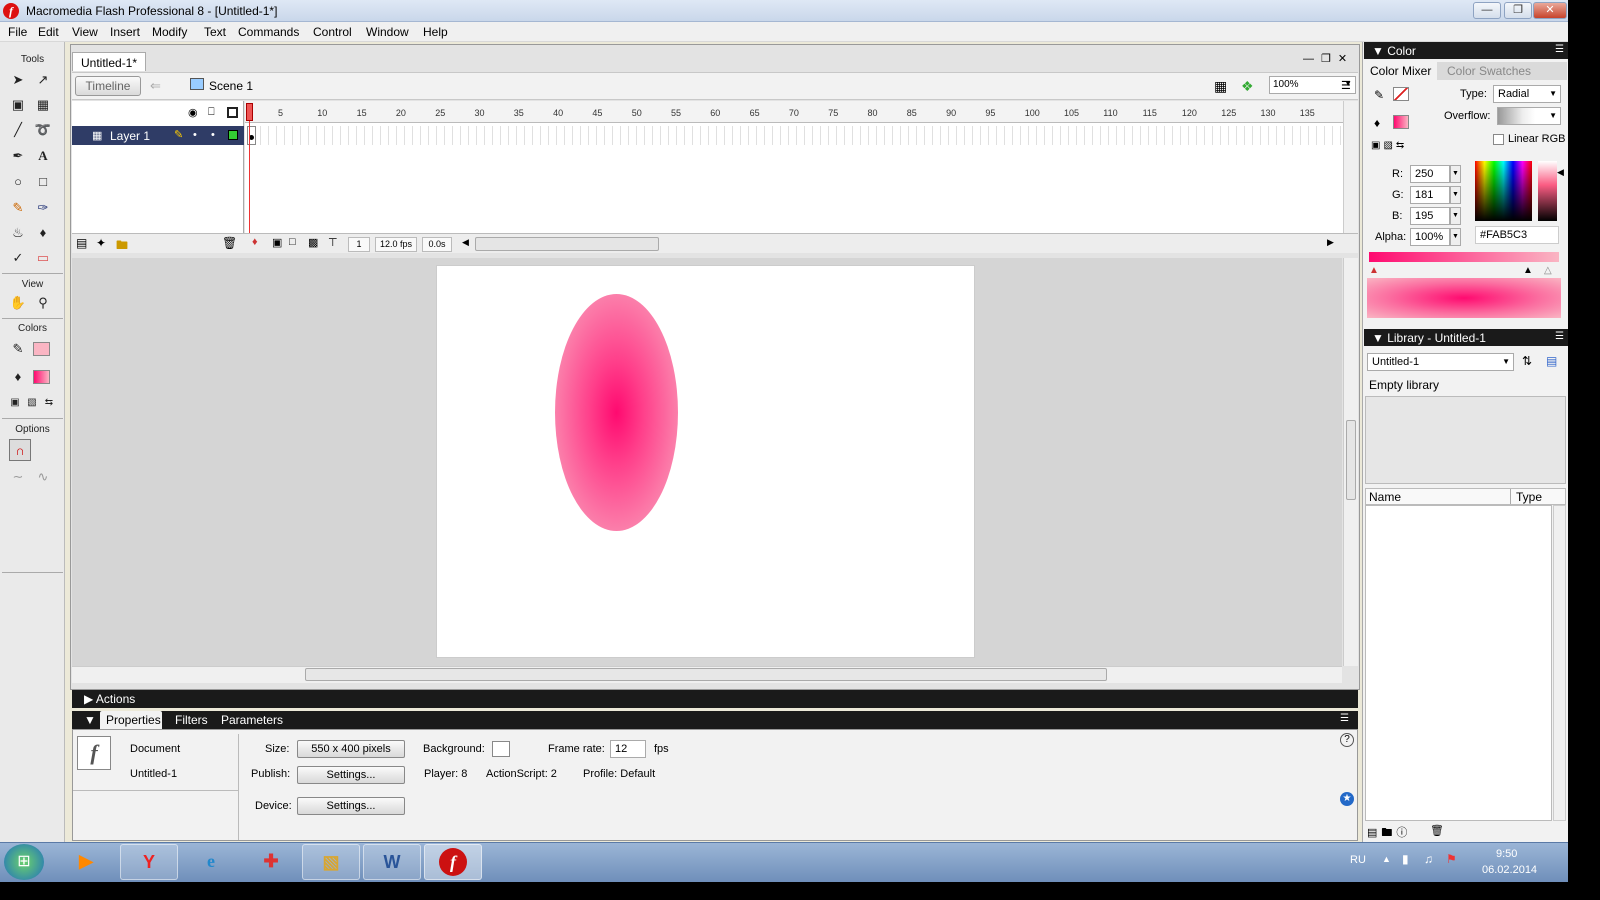 The height and width of the screenshot is (900, 1600). What do you see at coordinates (17, 32) in the screenshot?
I see `menu-file: File` at bounding box center [17, 32].